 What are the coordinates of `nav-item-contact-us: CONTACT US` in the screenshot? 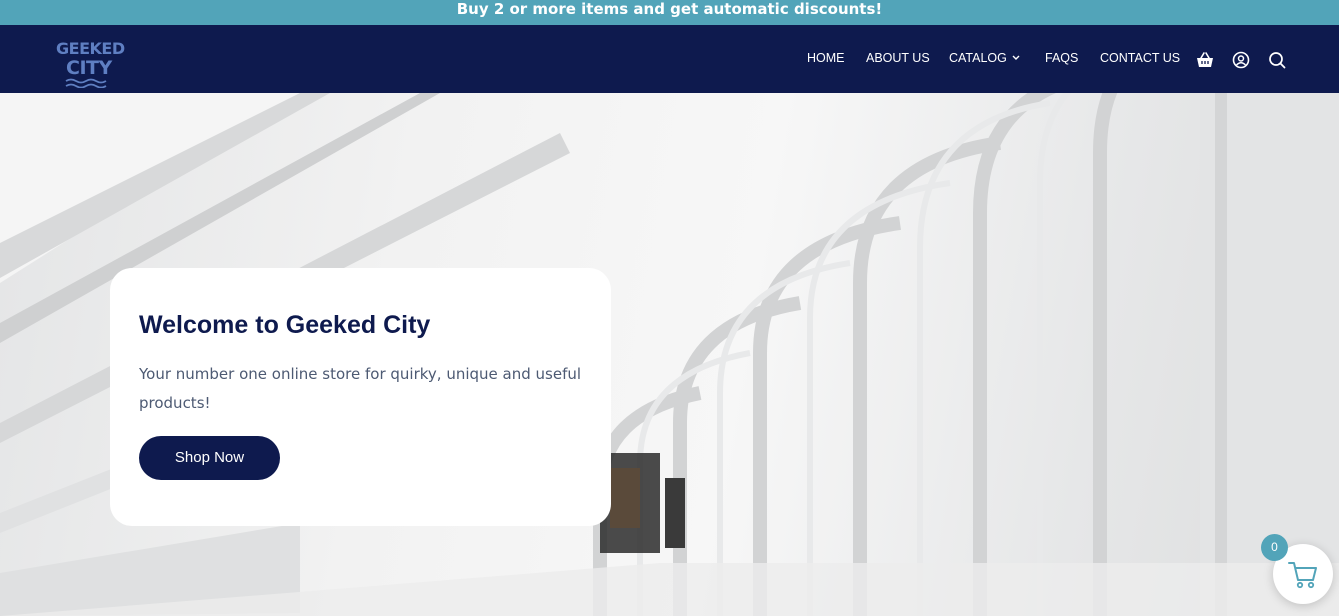 It's located at (1140, 58).